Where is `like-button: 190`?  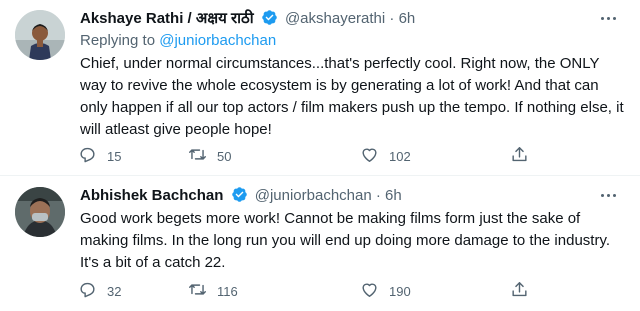
like-button: 190 is located at coordinates (385, 291).